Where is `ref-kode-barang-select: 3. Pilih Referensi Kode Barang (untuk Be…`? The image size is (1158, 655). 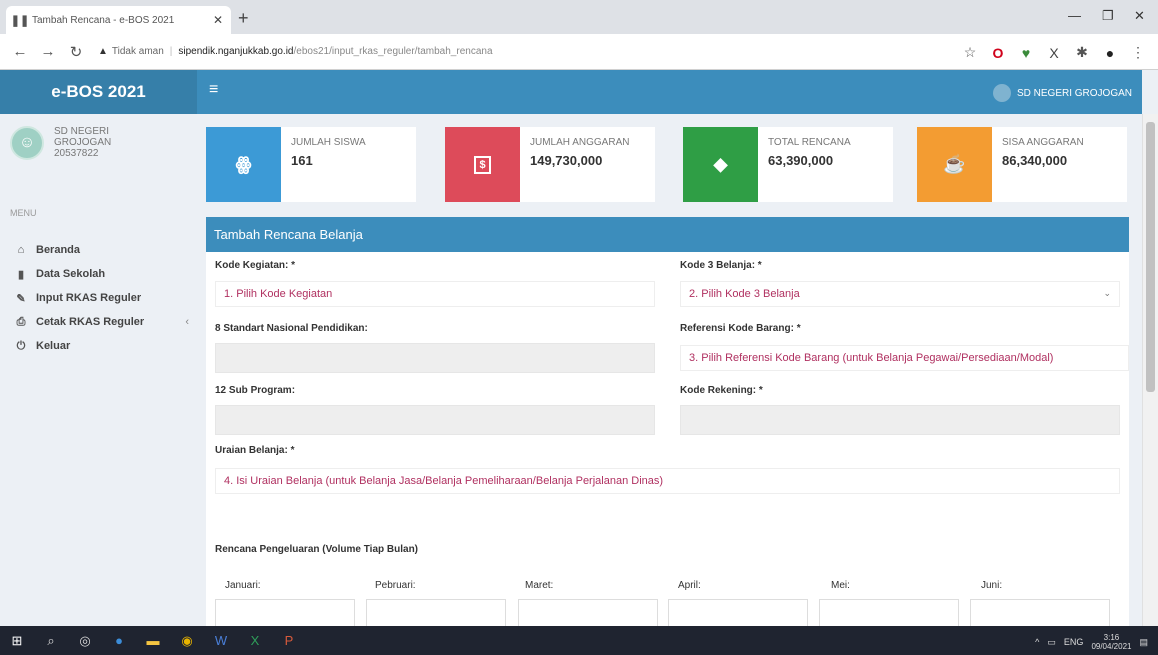
ref-kode-barang-select: 3. Pilih Referensi Kode Barang (untuk Be… is located at coordinates (904, 358).